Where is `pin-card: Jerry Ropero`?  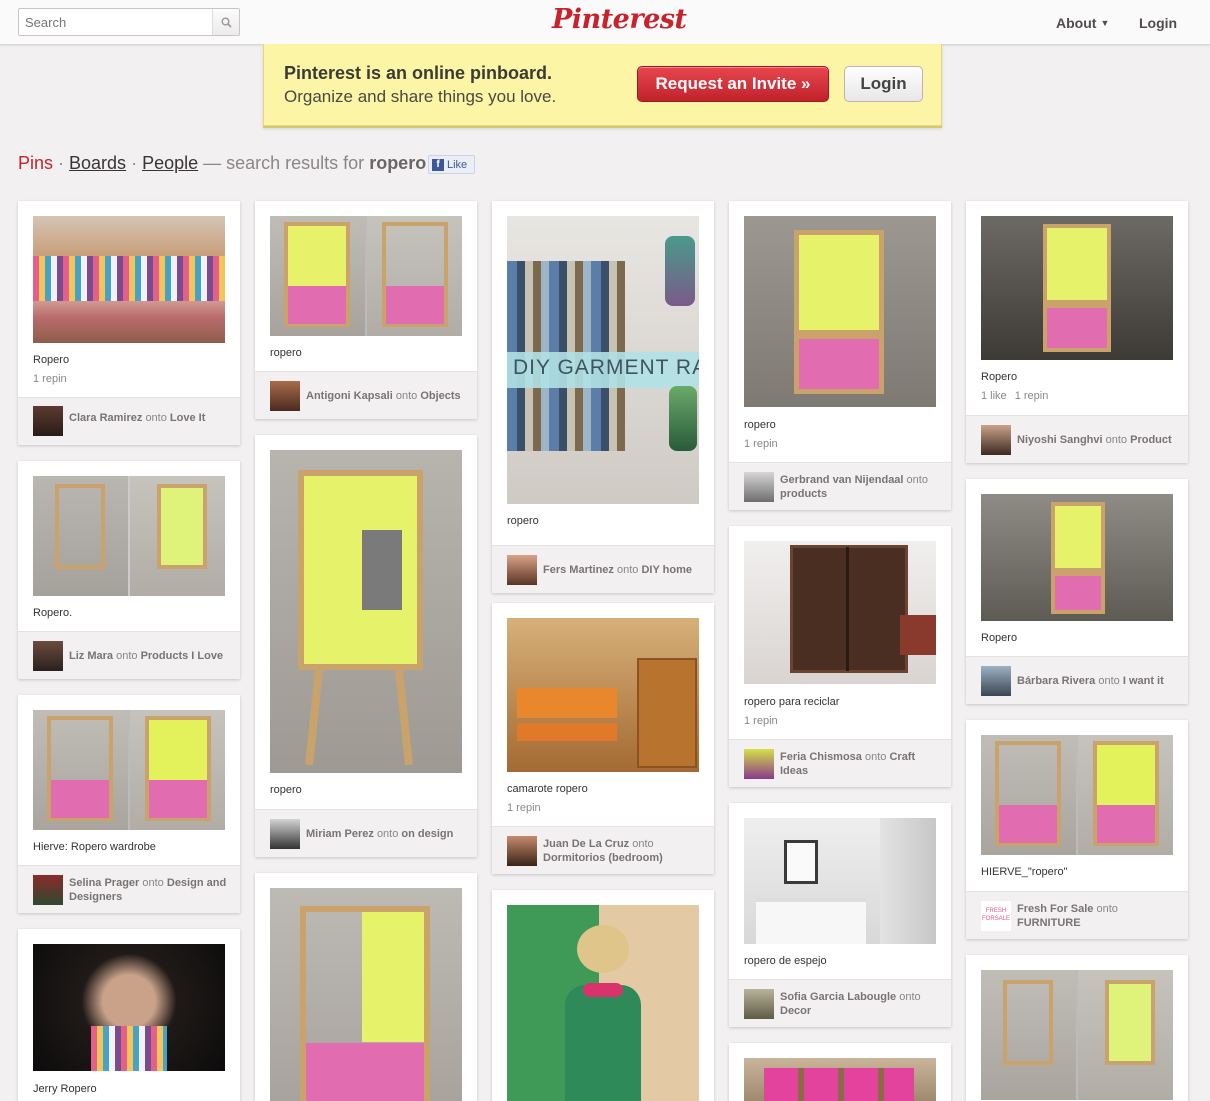 pin-card: Jerry Ropero is located at coordinates (129, 1015).